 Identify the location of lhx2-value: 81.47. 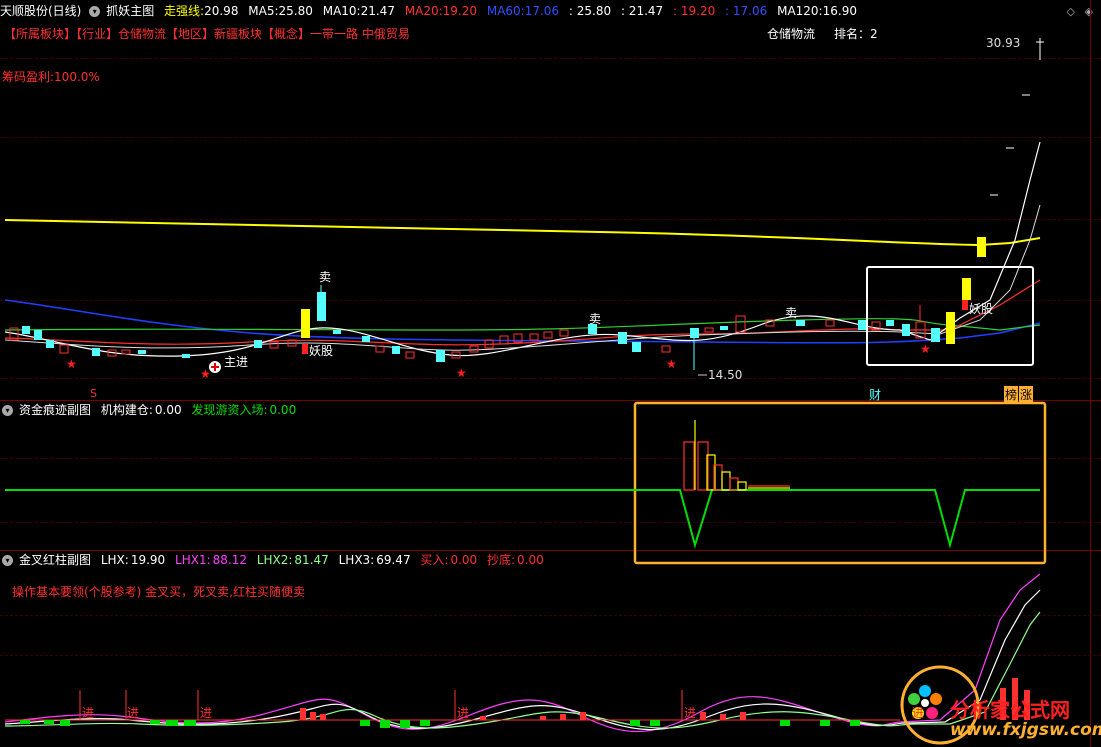
(311, 560).